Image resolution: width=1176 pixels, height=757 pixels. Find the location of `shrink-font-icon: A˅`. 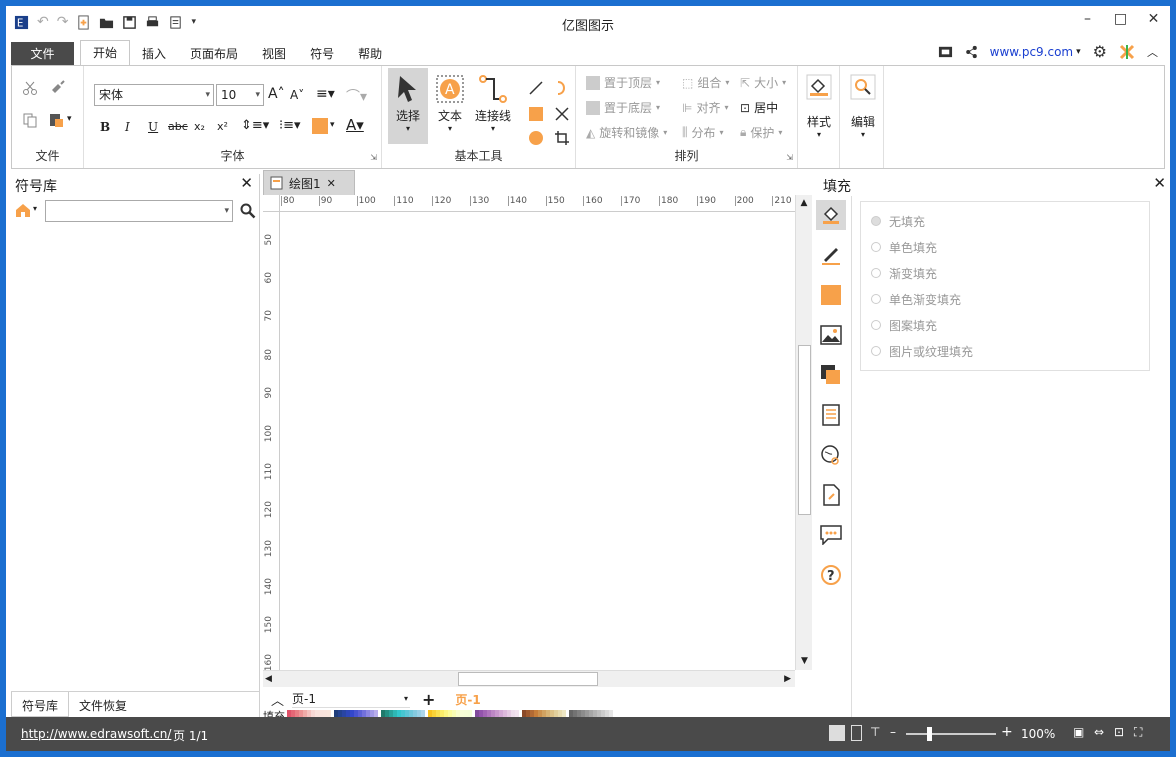

shrink-font-icon: A˅ is located at coordinates (297, 95).